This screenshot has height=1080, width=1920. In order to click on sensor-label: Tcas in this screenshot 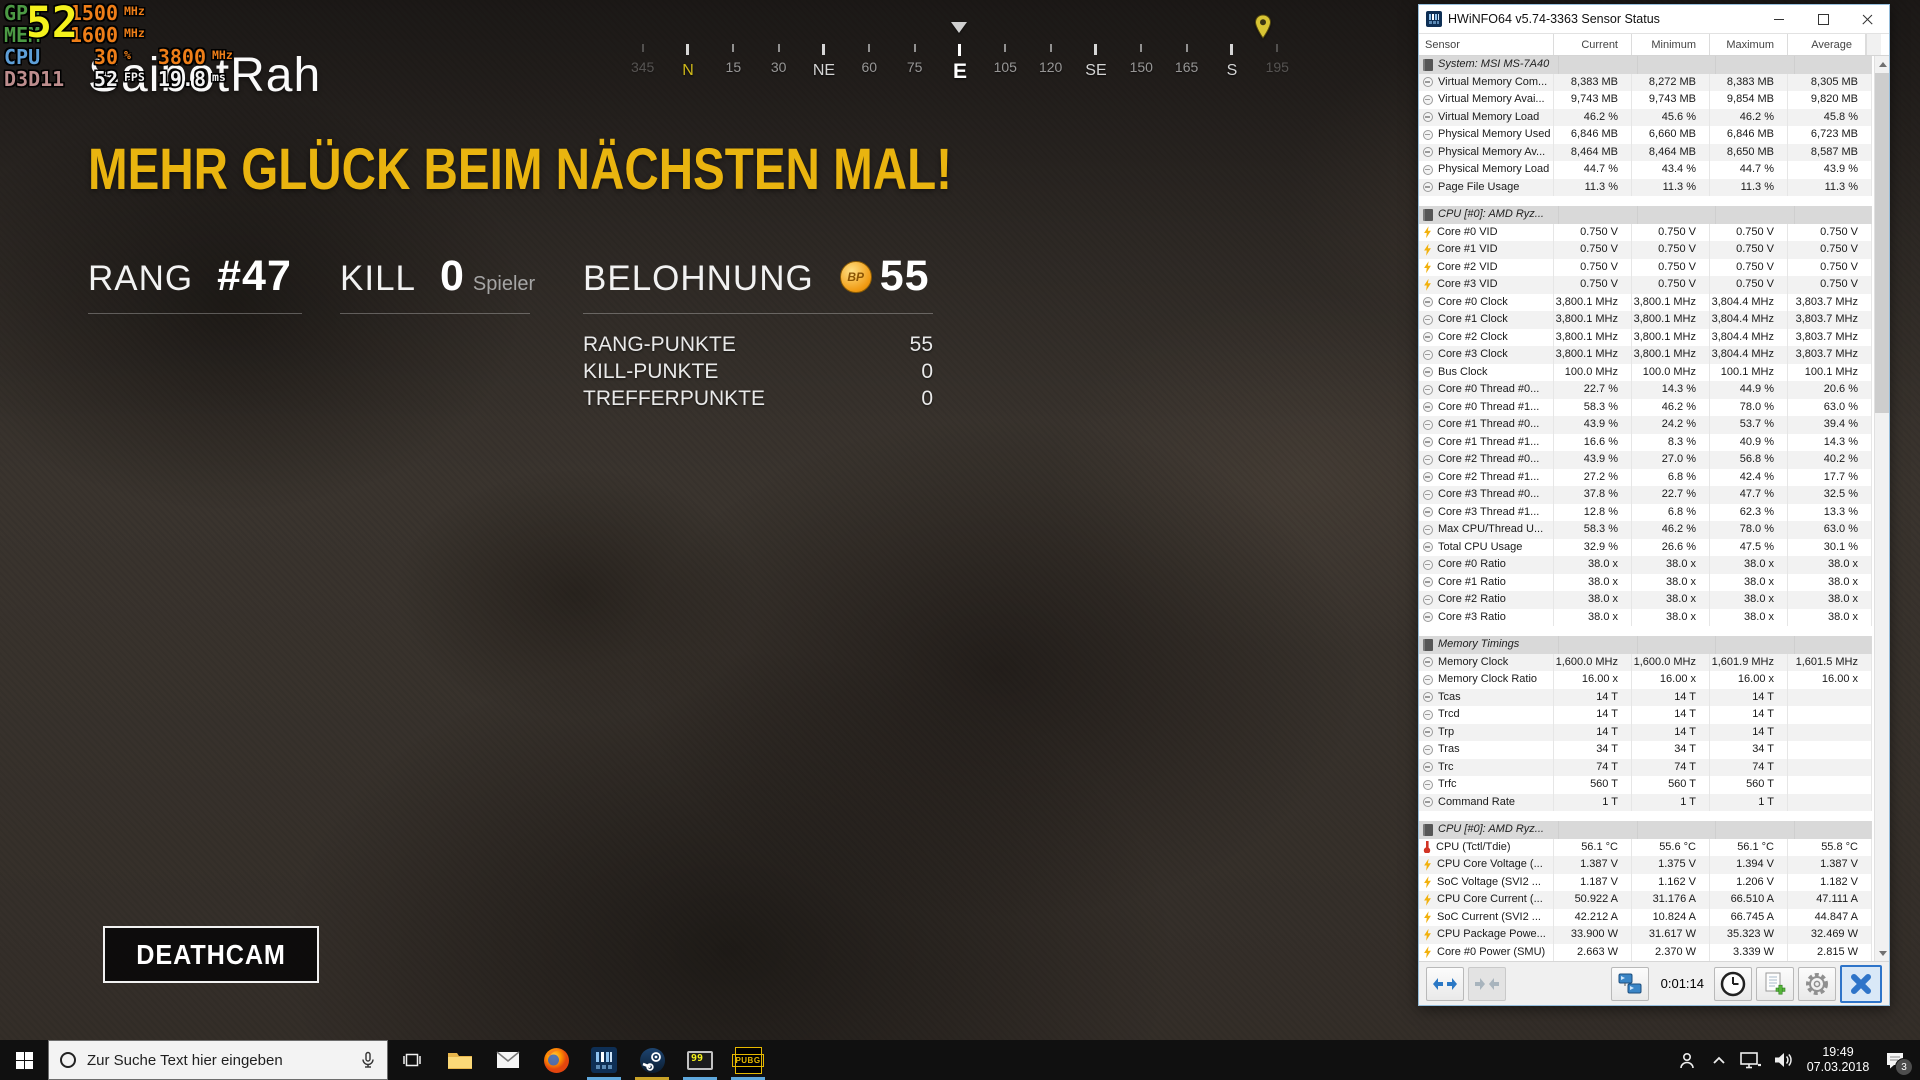, I will do `click(1449, 696)`.